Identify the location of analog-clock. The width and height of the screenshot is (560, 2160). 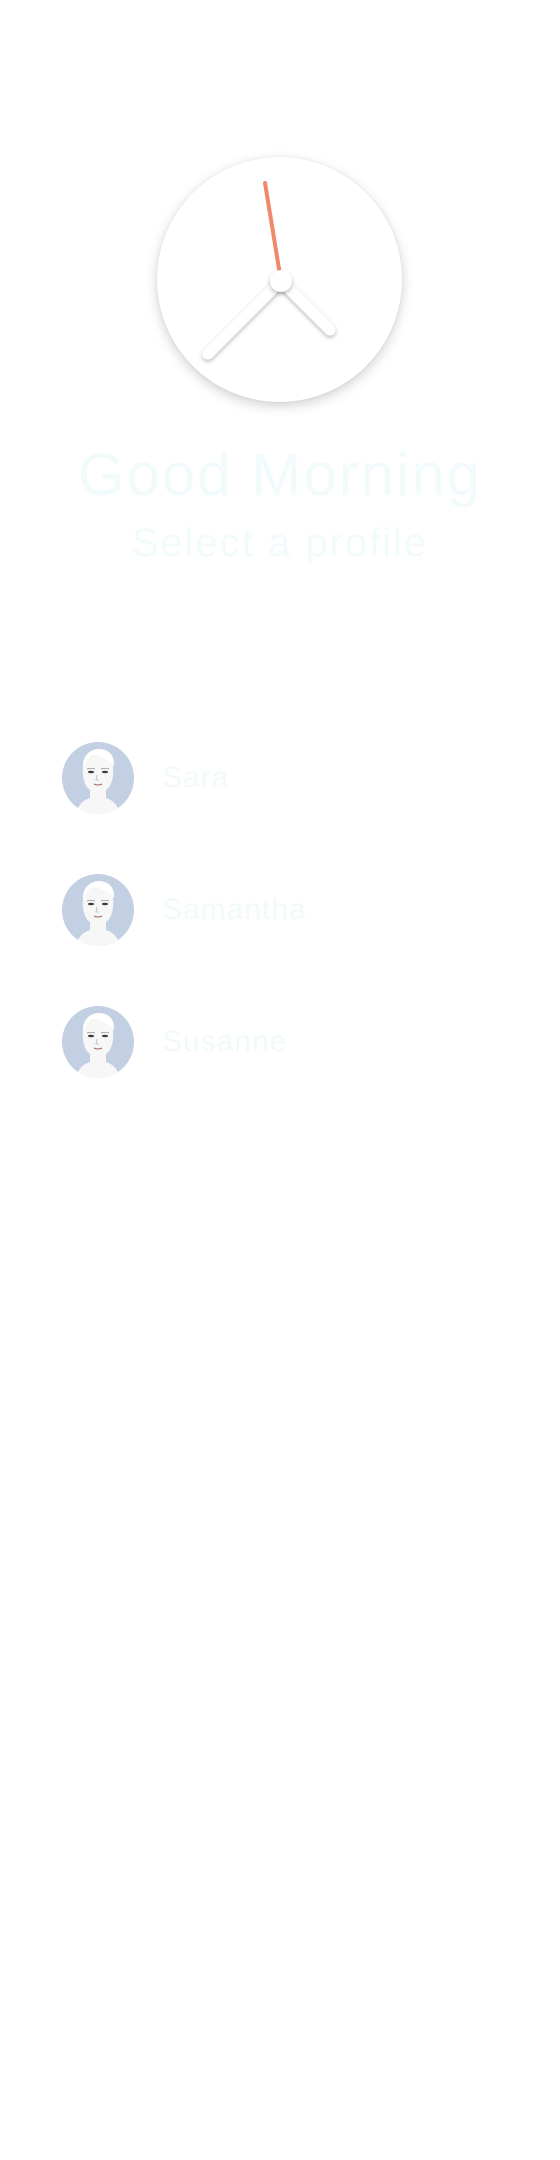
(279, 279).